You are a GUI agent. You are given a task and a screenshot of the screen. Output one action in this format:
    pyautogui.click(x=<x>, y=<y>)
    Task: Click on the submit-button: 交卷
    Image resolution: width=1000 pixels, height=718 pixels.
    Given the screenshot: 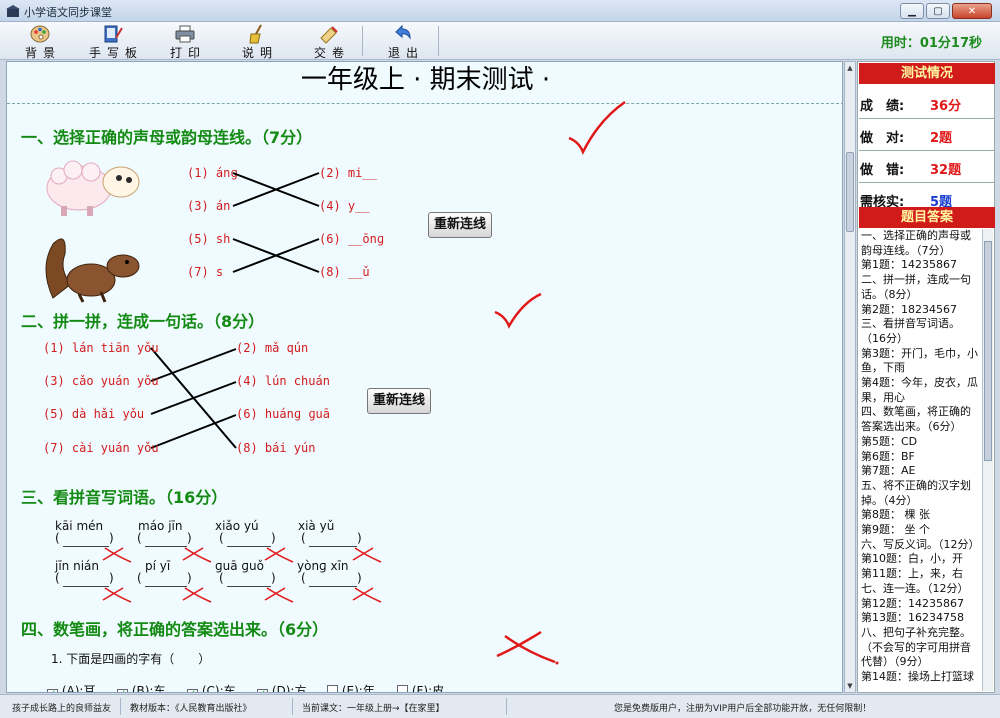 What is the action you would take?
    pyautogui.click(x=329, y=42)
    